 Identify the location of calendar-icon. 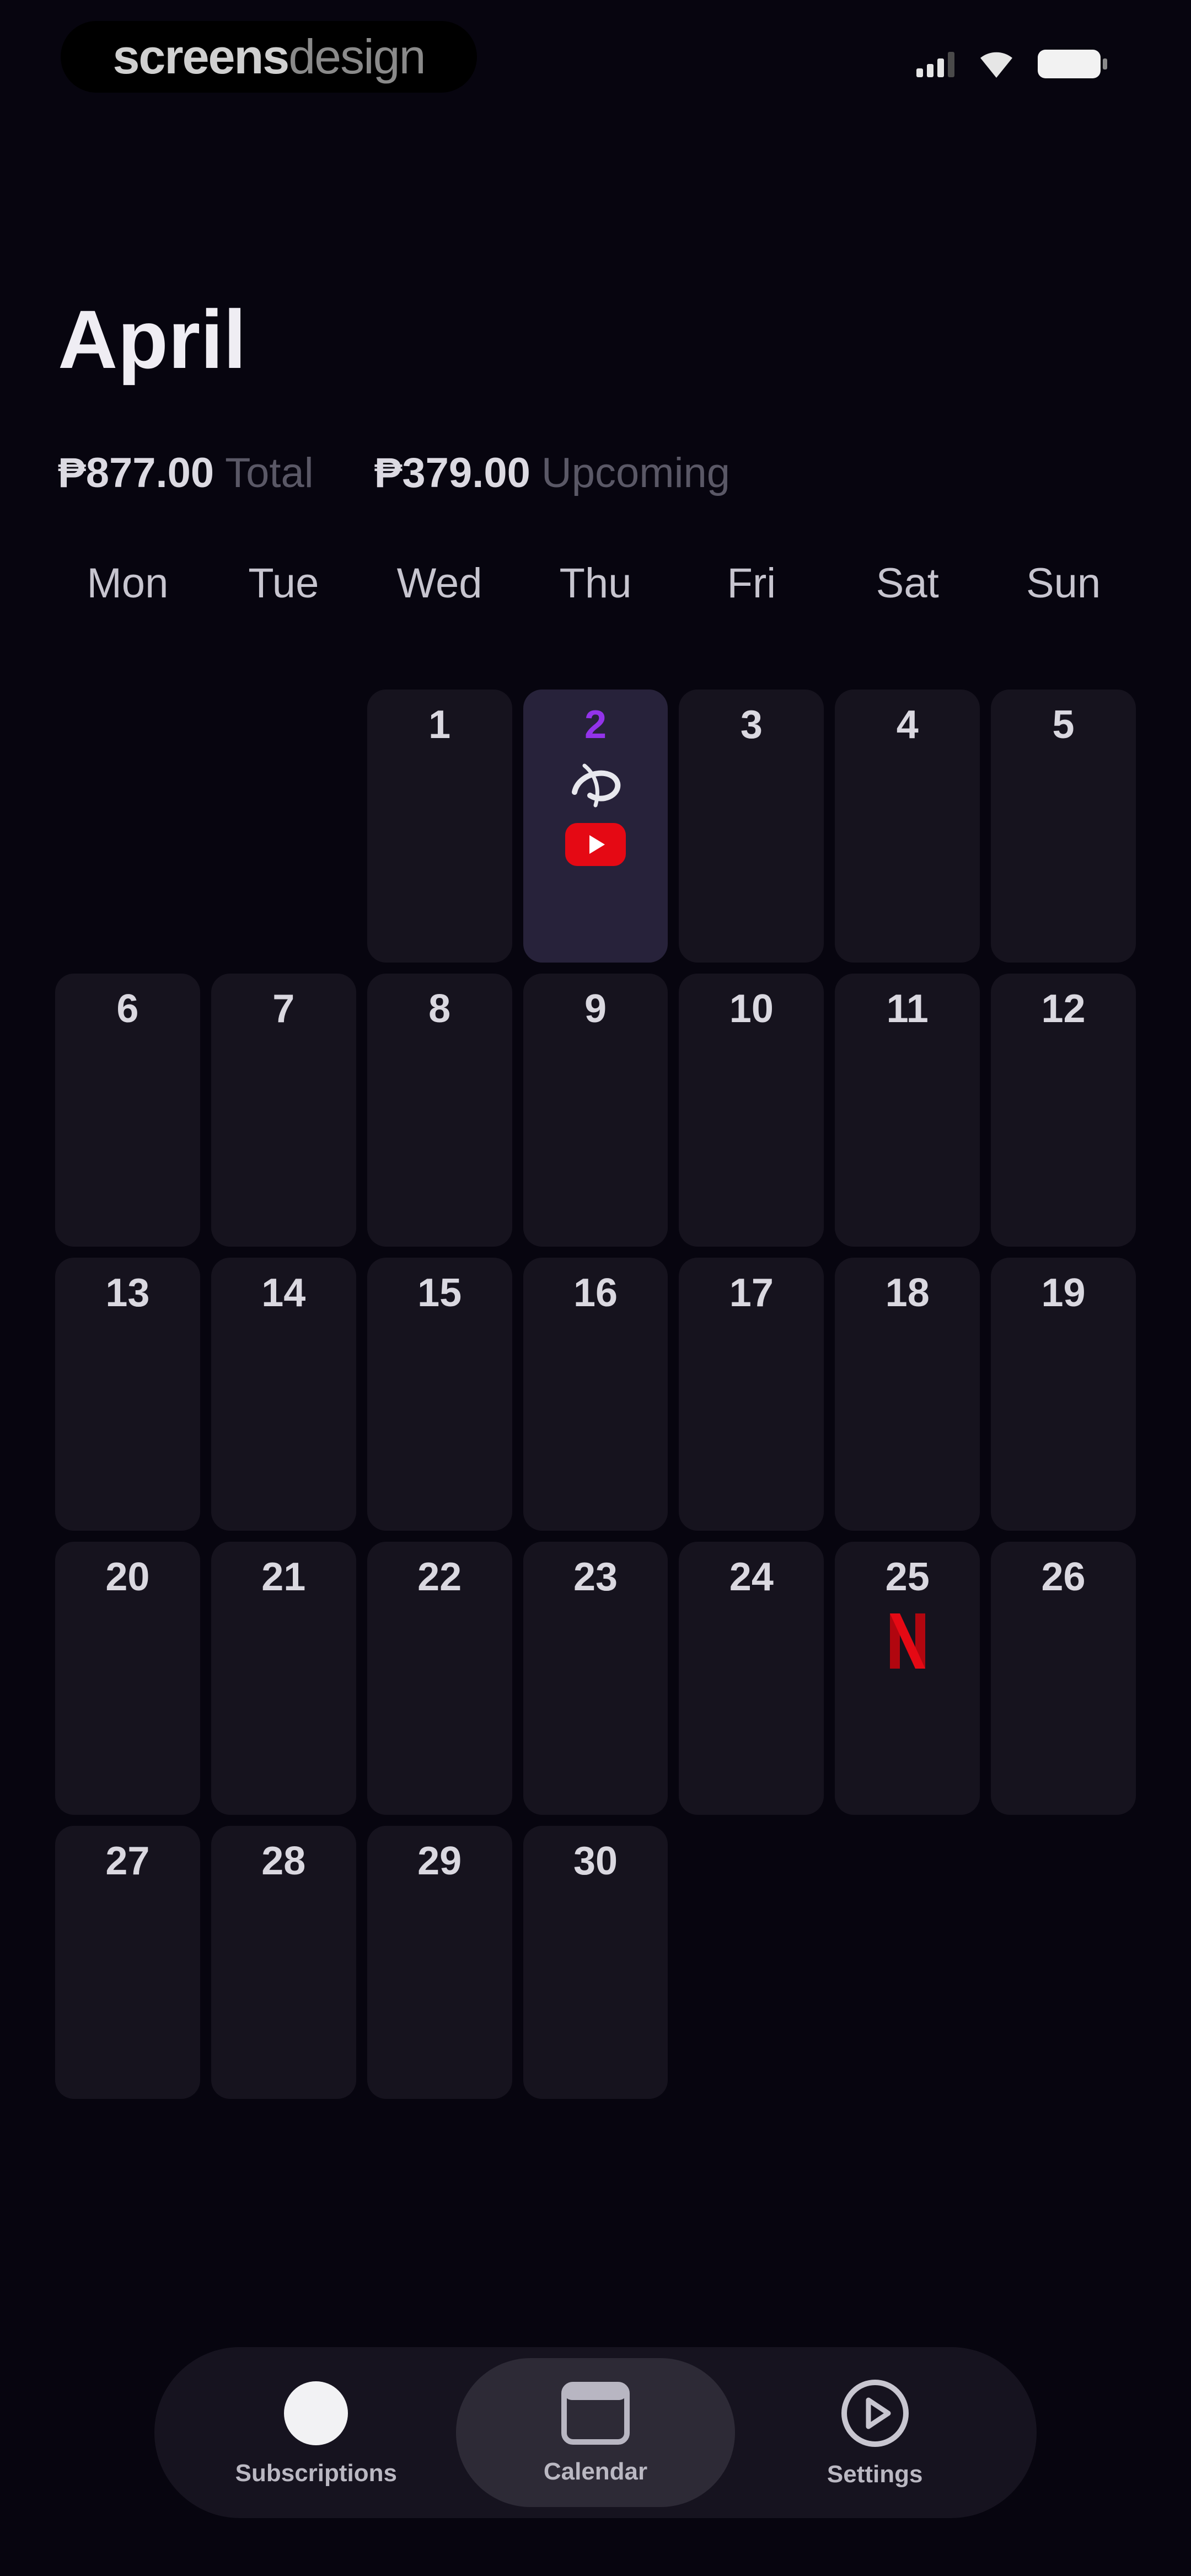
(595, 2414).